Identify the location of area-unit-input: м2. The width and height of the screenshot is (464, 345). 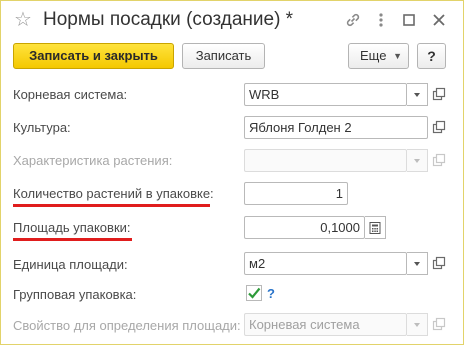
(325, 263).